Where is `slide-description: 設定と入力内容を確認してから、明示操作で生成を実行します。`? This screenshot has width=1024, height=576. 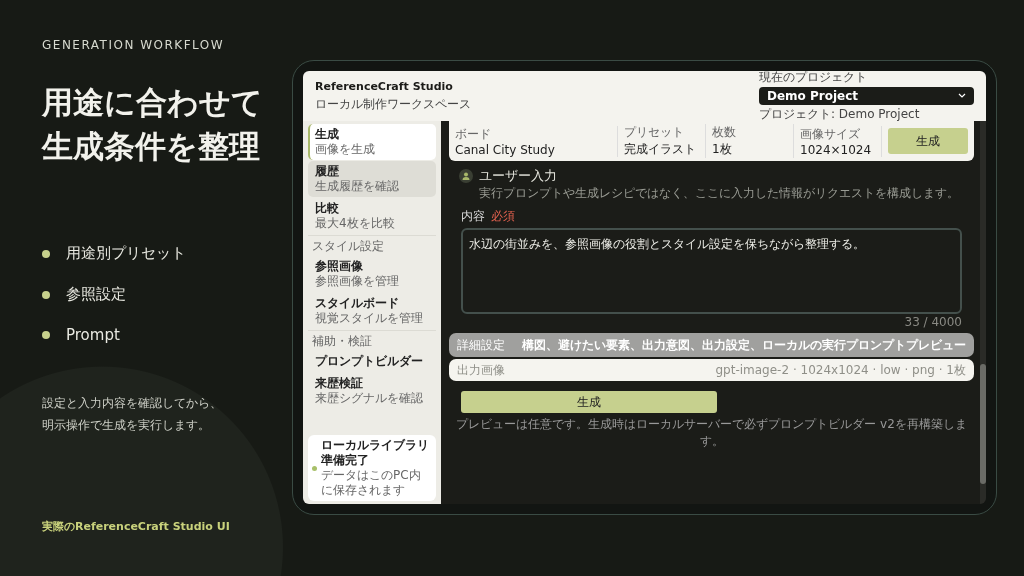
slide-description: 設定と入力内容を確認してから、明示操作で生成を実行します。 is located at coordinates (132, 414).